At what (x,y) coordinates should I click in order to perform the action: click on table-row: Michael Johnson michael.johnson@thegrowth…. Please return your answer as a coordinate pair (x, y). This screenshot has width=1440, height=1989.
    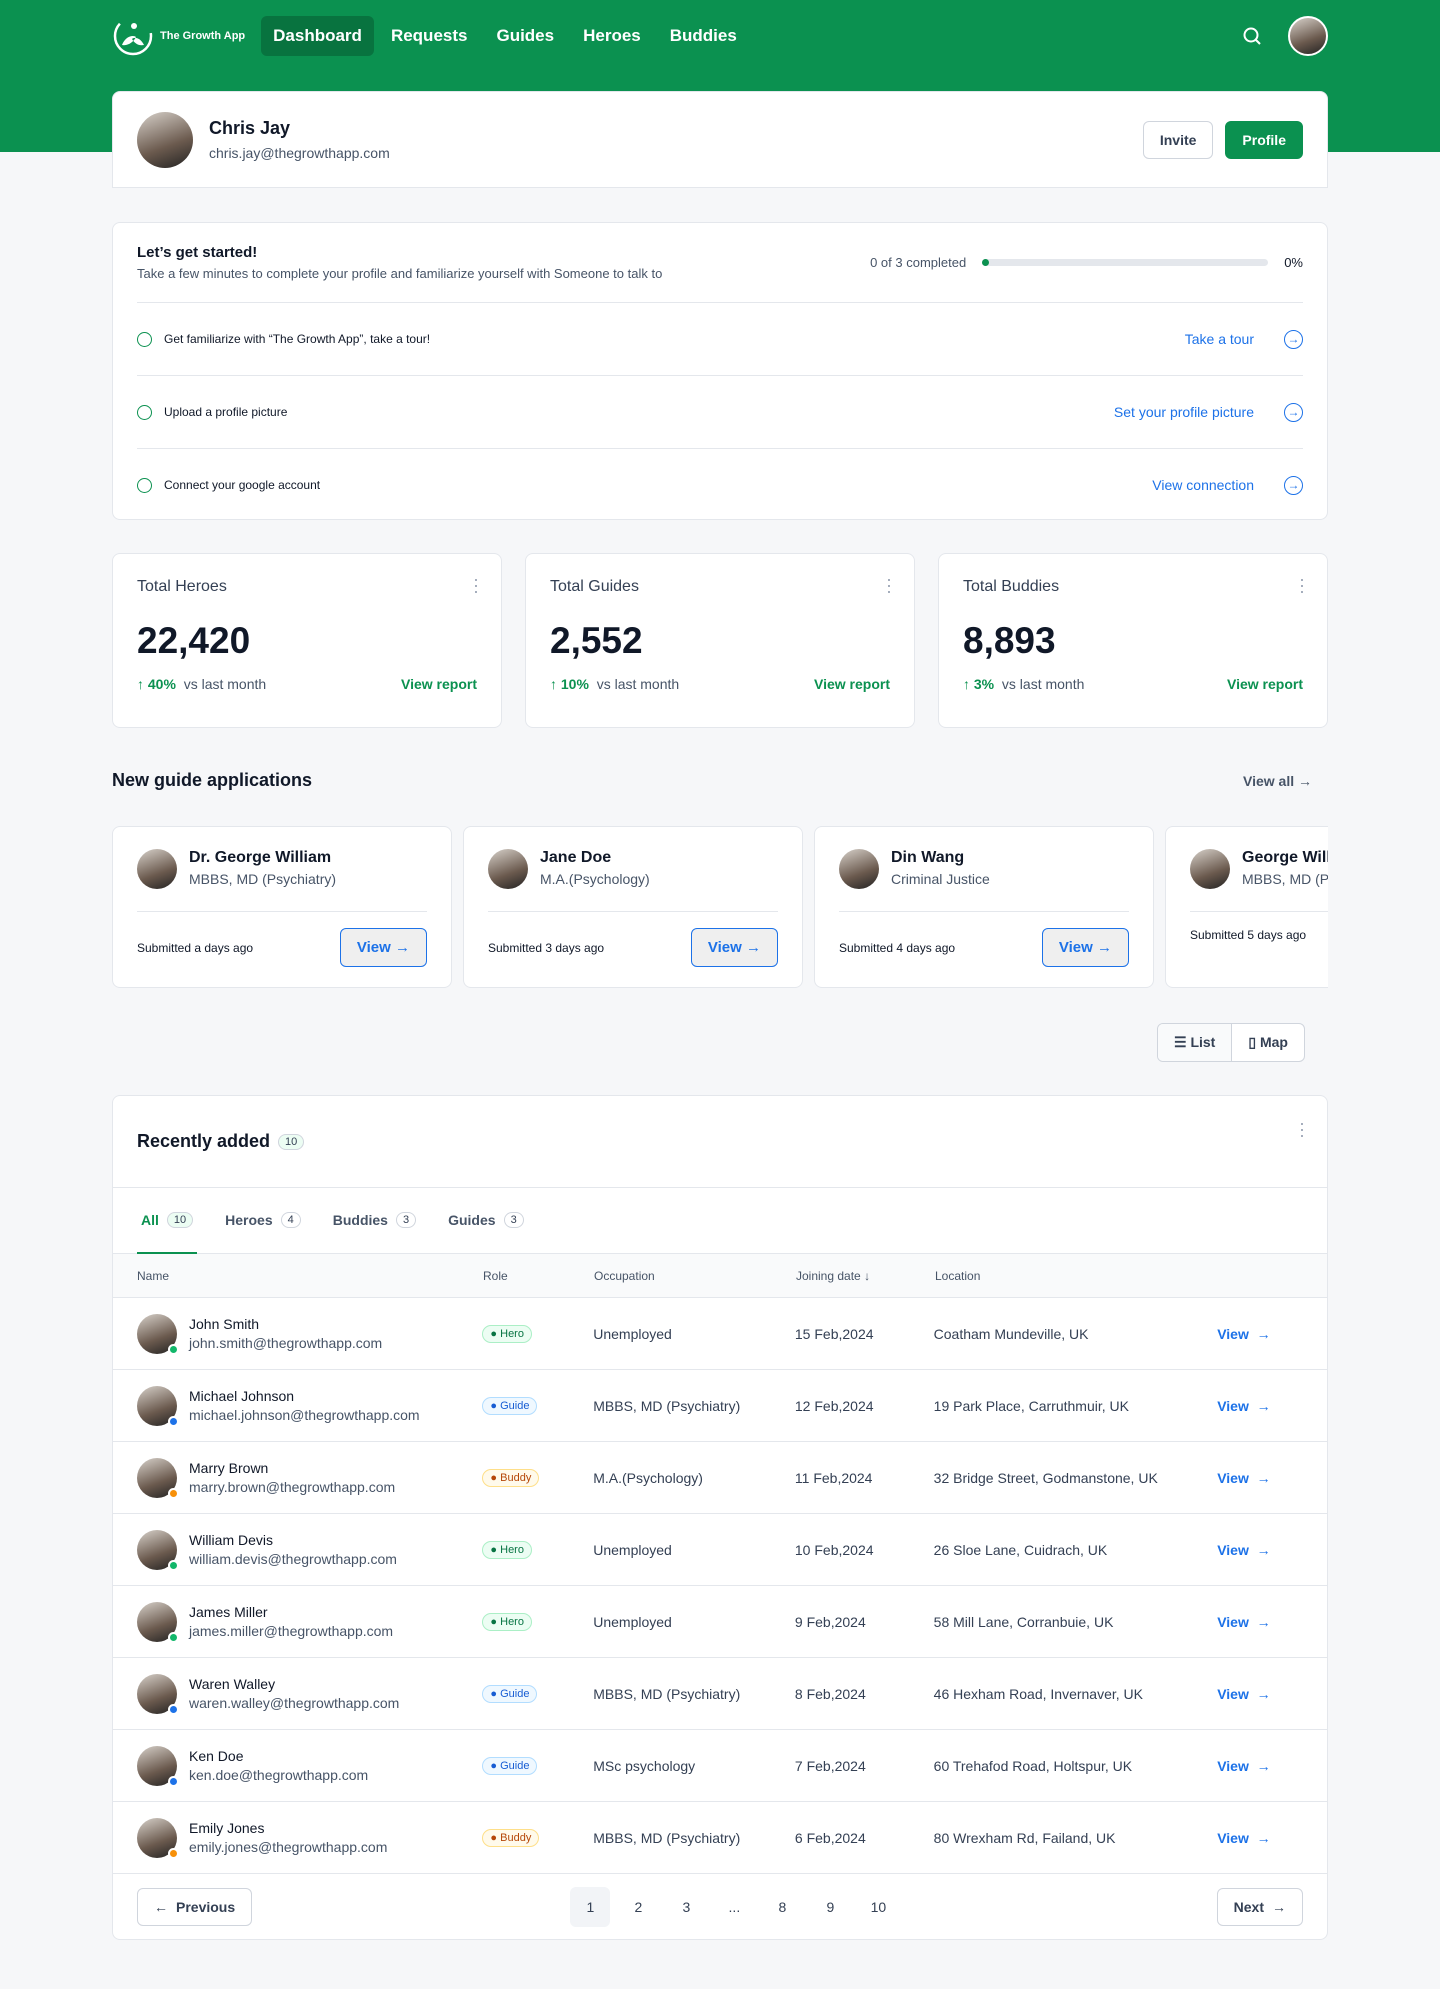
    Looking at the image, I should click on (720, 1405).